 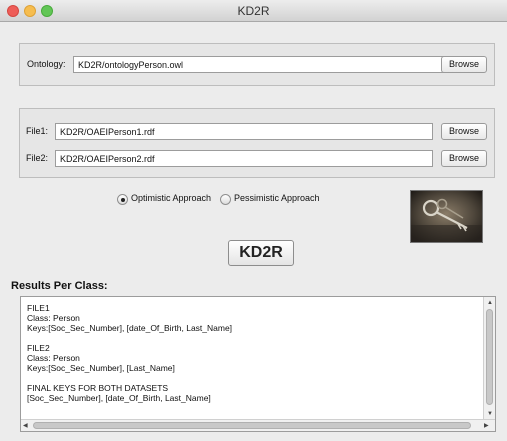 I want to click on scroll-left-arrow-icon: ◀, so click(x=25, y=426).